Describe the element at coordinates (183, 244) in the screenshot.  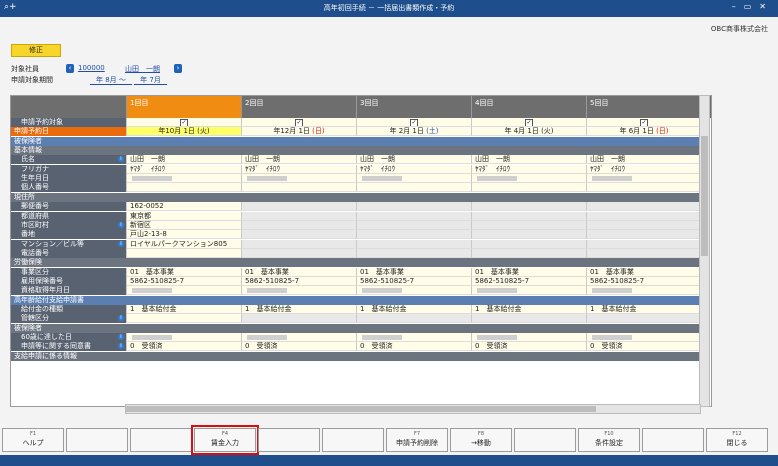
I see `grid-cell: ロイヤルパークマンション805` at that location.